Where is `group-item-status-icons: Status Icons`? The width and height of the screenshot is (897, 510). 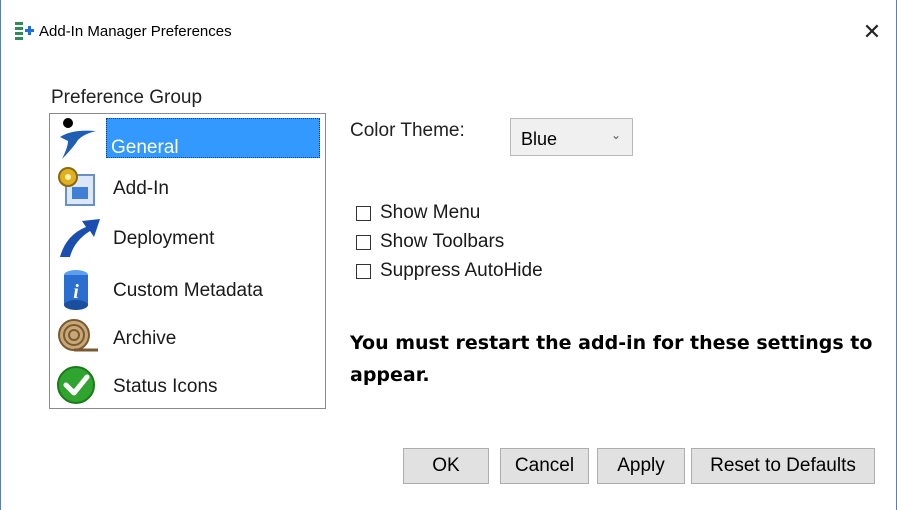 group-item-status-icons: Status Icons is located at coordinates (188, 384).